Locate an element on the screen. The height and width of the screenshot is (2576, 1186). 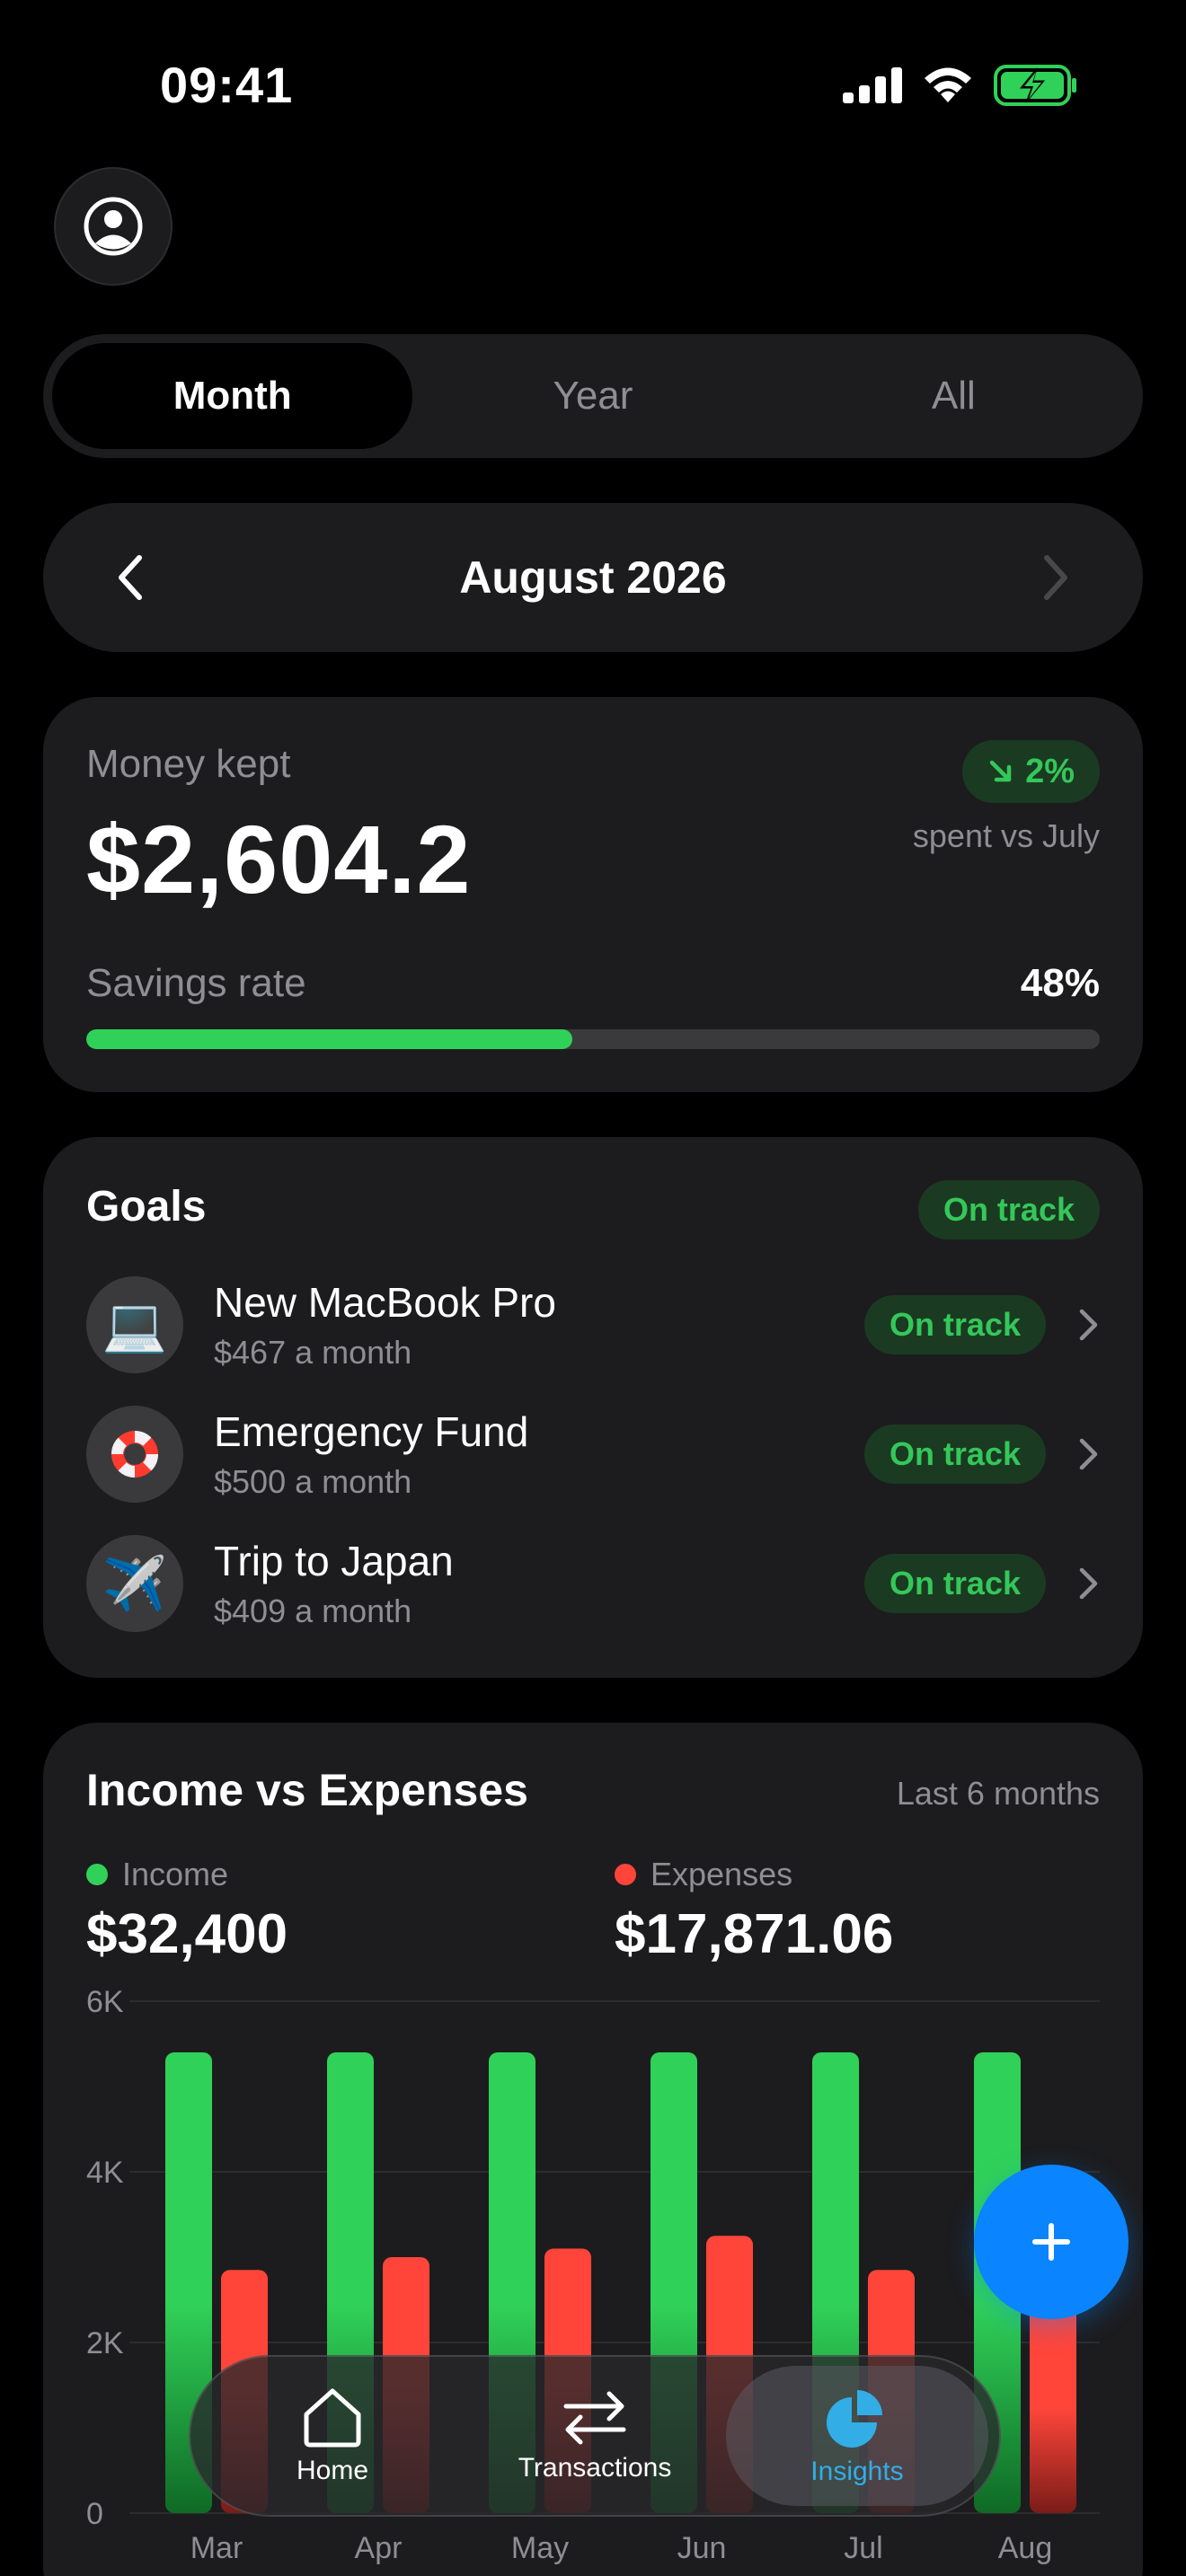
laptop-icon: 💻 is located at coordinates (134, 1324).